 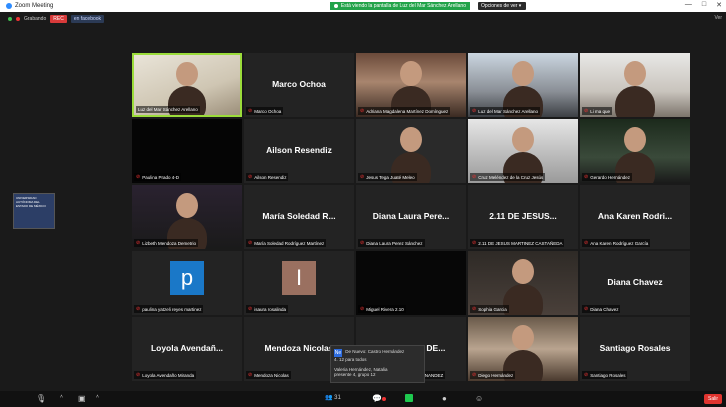 I want to click on leave-meeting-button: Salir, so click(x=712, y=399).